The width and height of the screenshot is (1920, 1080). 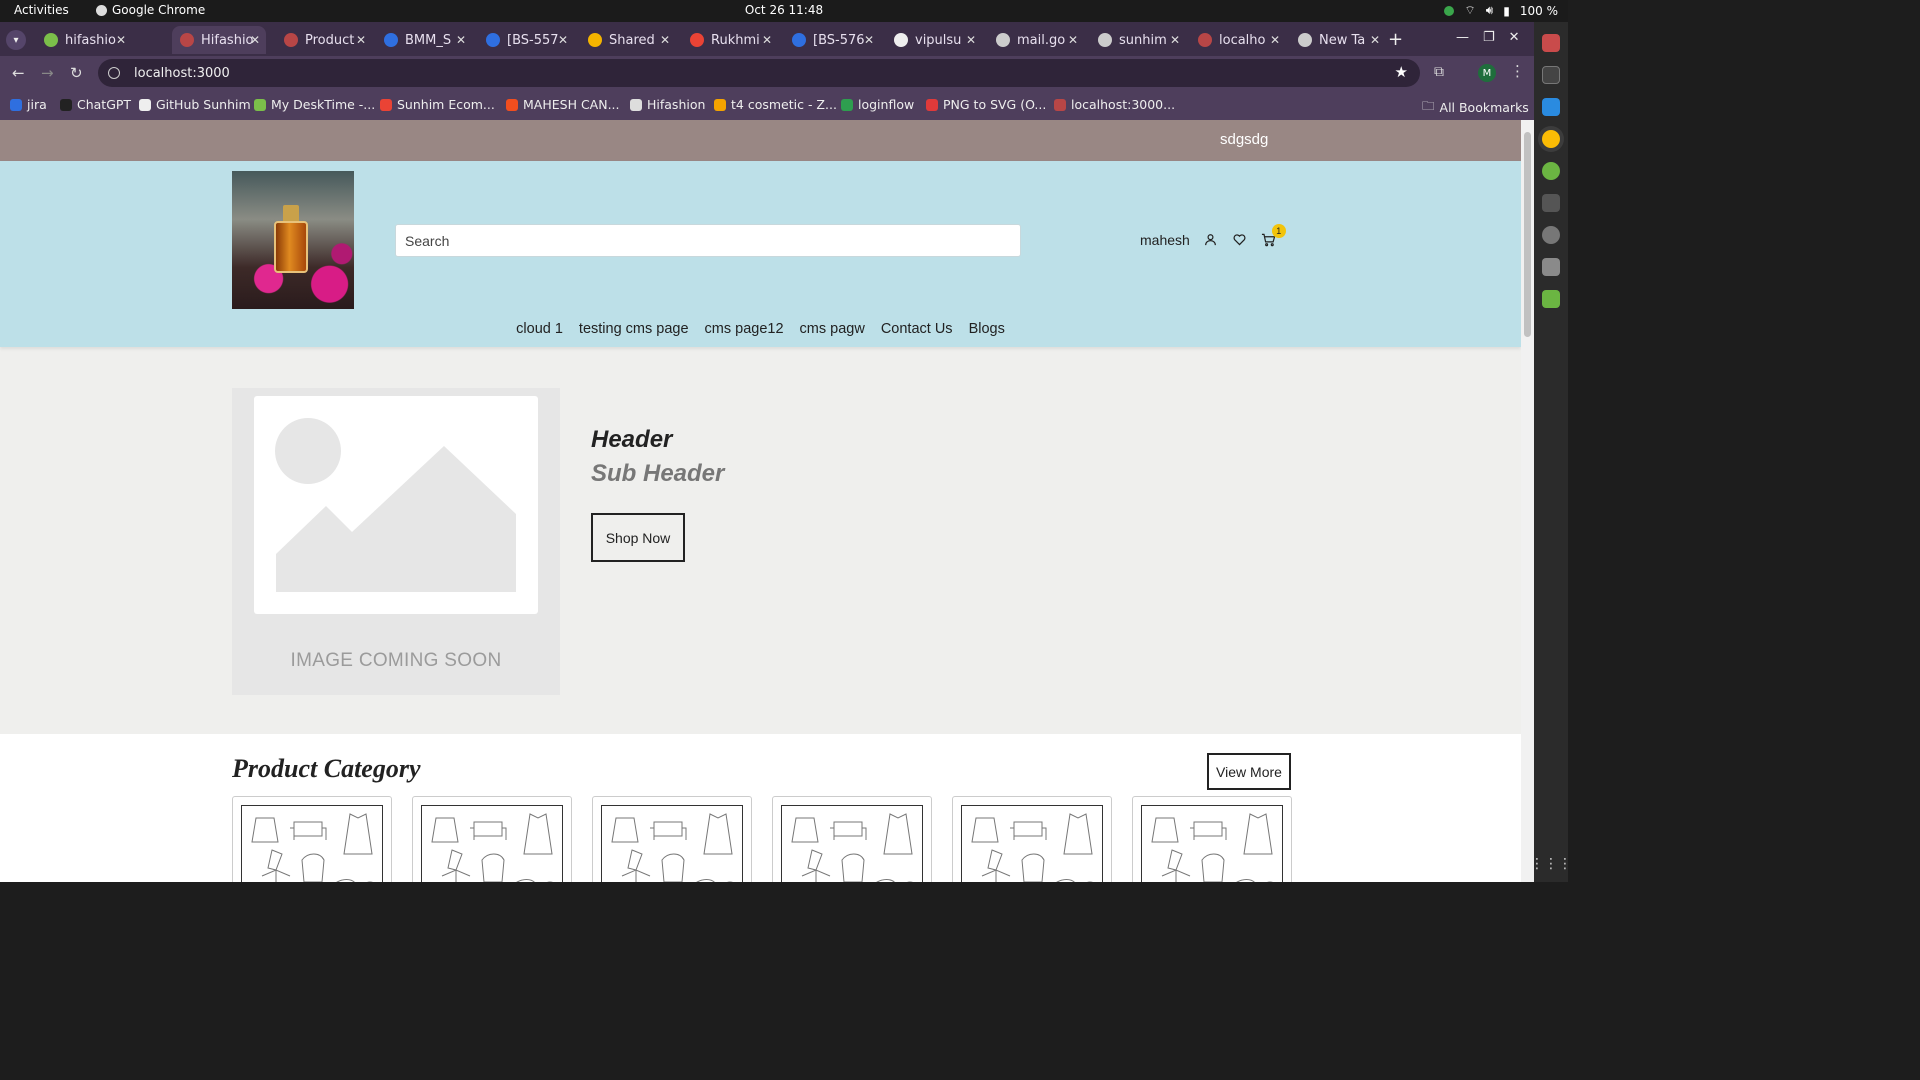 What do you see at coordinates (632, 40) in the screenshot?
I see `tab-label: Shared` at bounding box center [632, 40].